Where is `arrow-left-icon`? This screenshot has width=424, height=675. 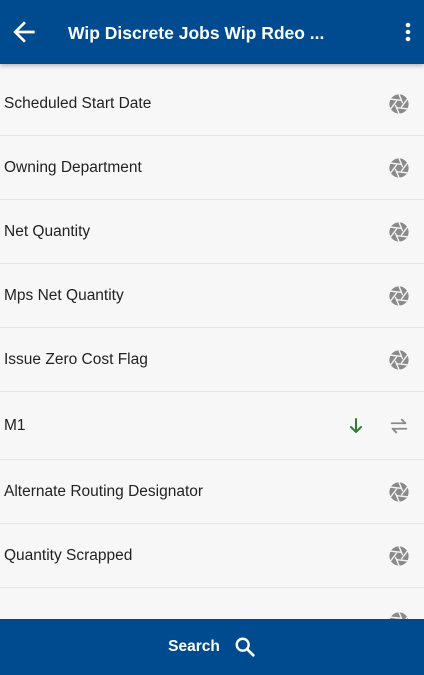 arrow-left-icon is located at coordinates (24, 32).